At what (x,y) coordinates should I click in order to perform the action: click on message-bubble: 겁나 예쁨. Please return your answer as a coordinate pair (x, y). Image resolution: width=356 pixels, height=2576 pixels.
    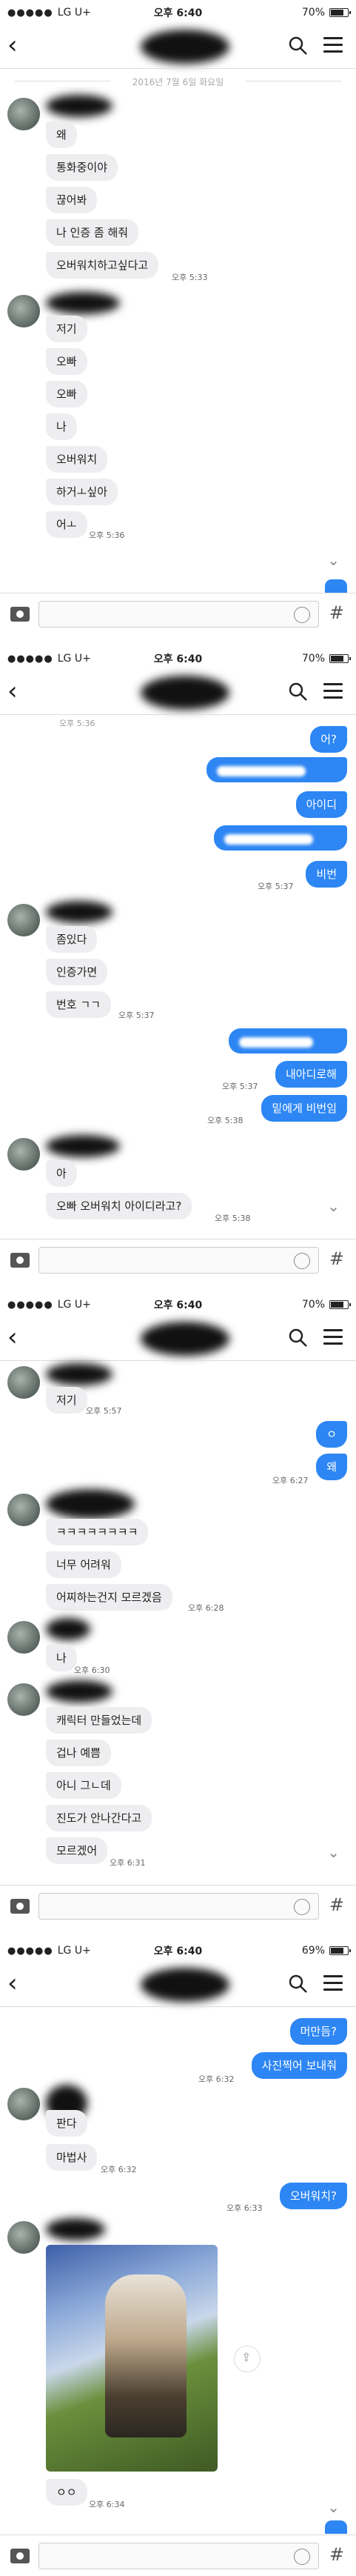
    Looking at the image, I should click on (78, 1753).